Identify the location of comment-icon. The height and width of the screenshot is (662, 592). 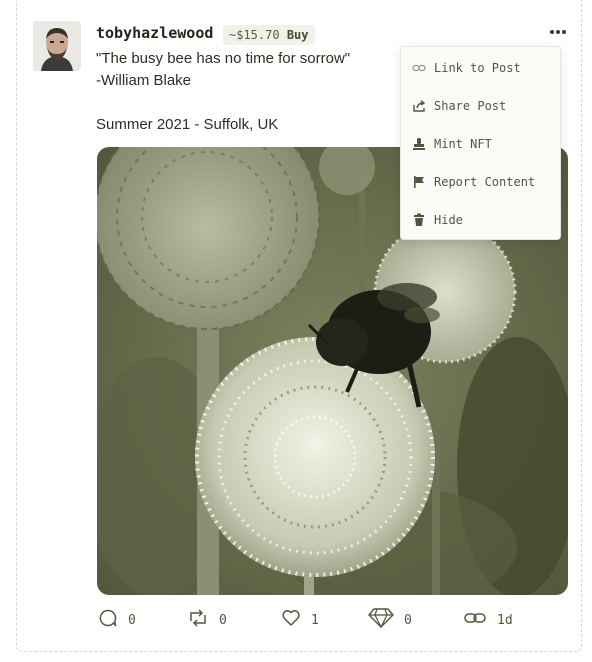
(108, 620).